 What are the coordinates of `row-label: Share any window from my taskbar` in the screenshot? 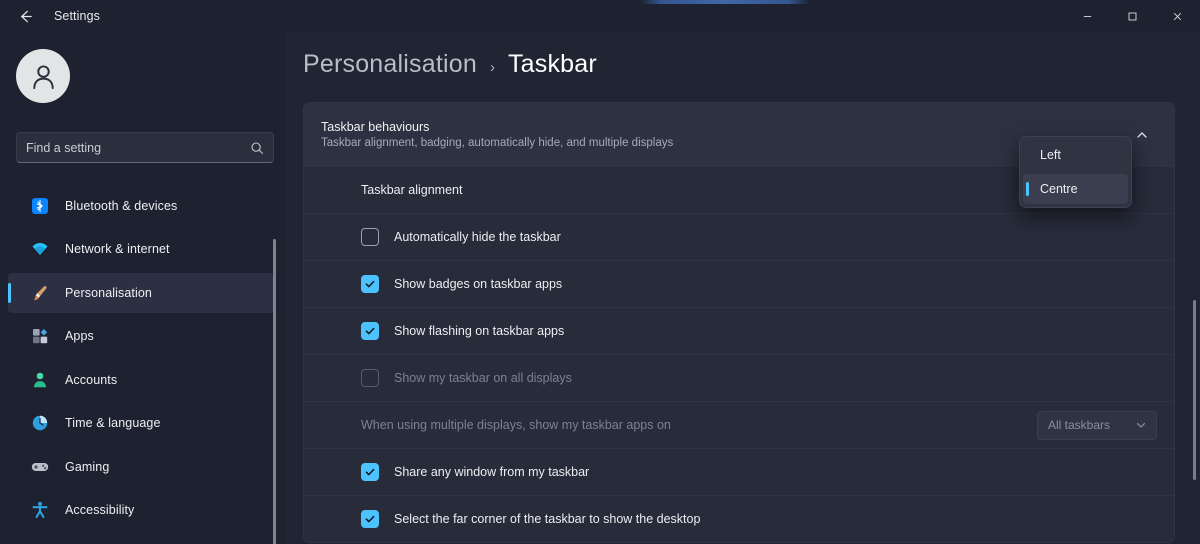 It's located at (492, 472).